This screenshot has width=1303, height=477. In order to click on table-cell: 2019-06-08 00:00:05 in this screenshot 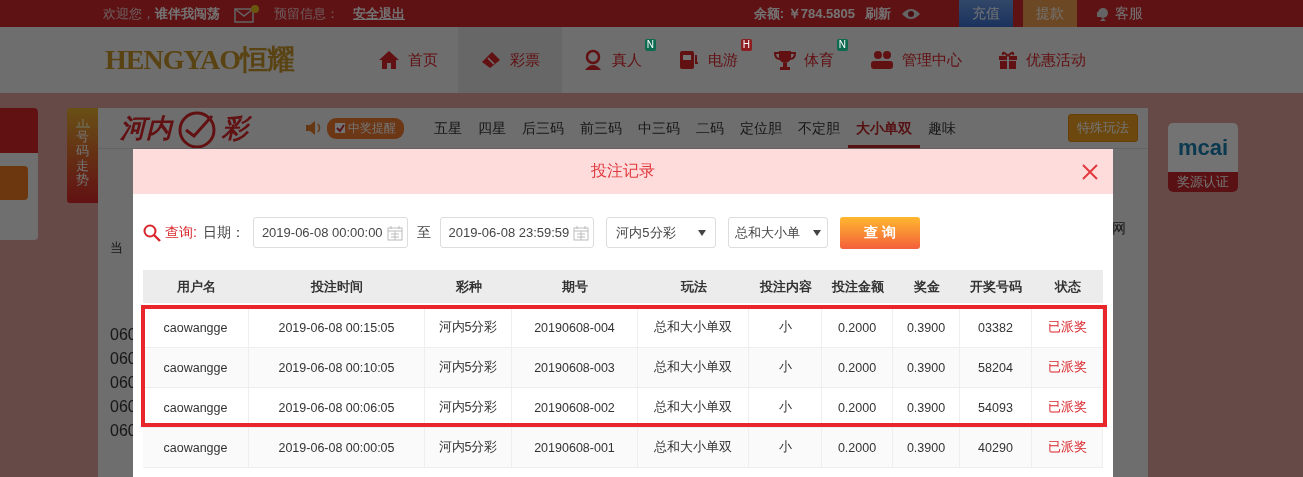, I will do `click(337, 447)`.